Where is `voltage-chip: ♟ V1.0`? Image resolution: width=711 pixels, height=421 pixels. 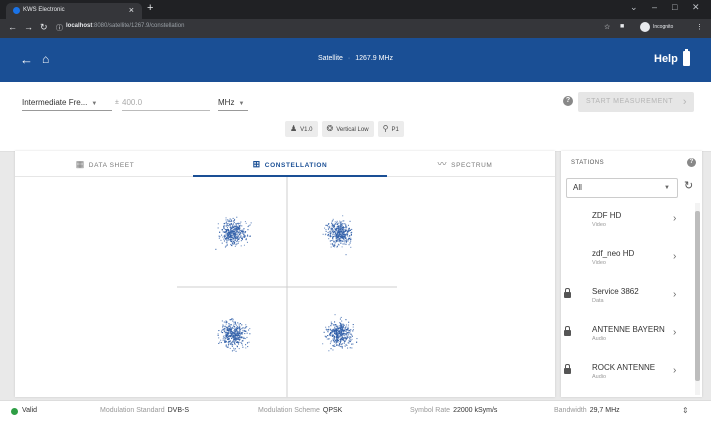
voltage-chip: ♟ V1.0 is located at coordinates (301, 129).